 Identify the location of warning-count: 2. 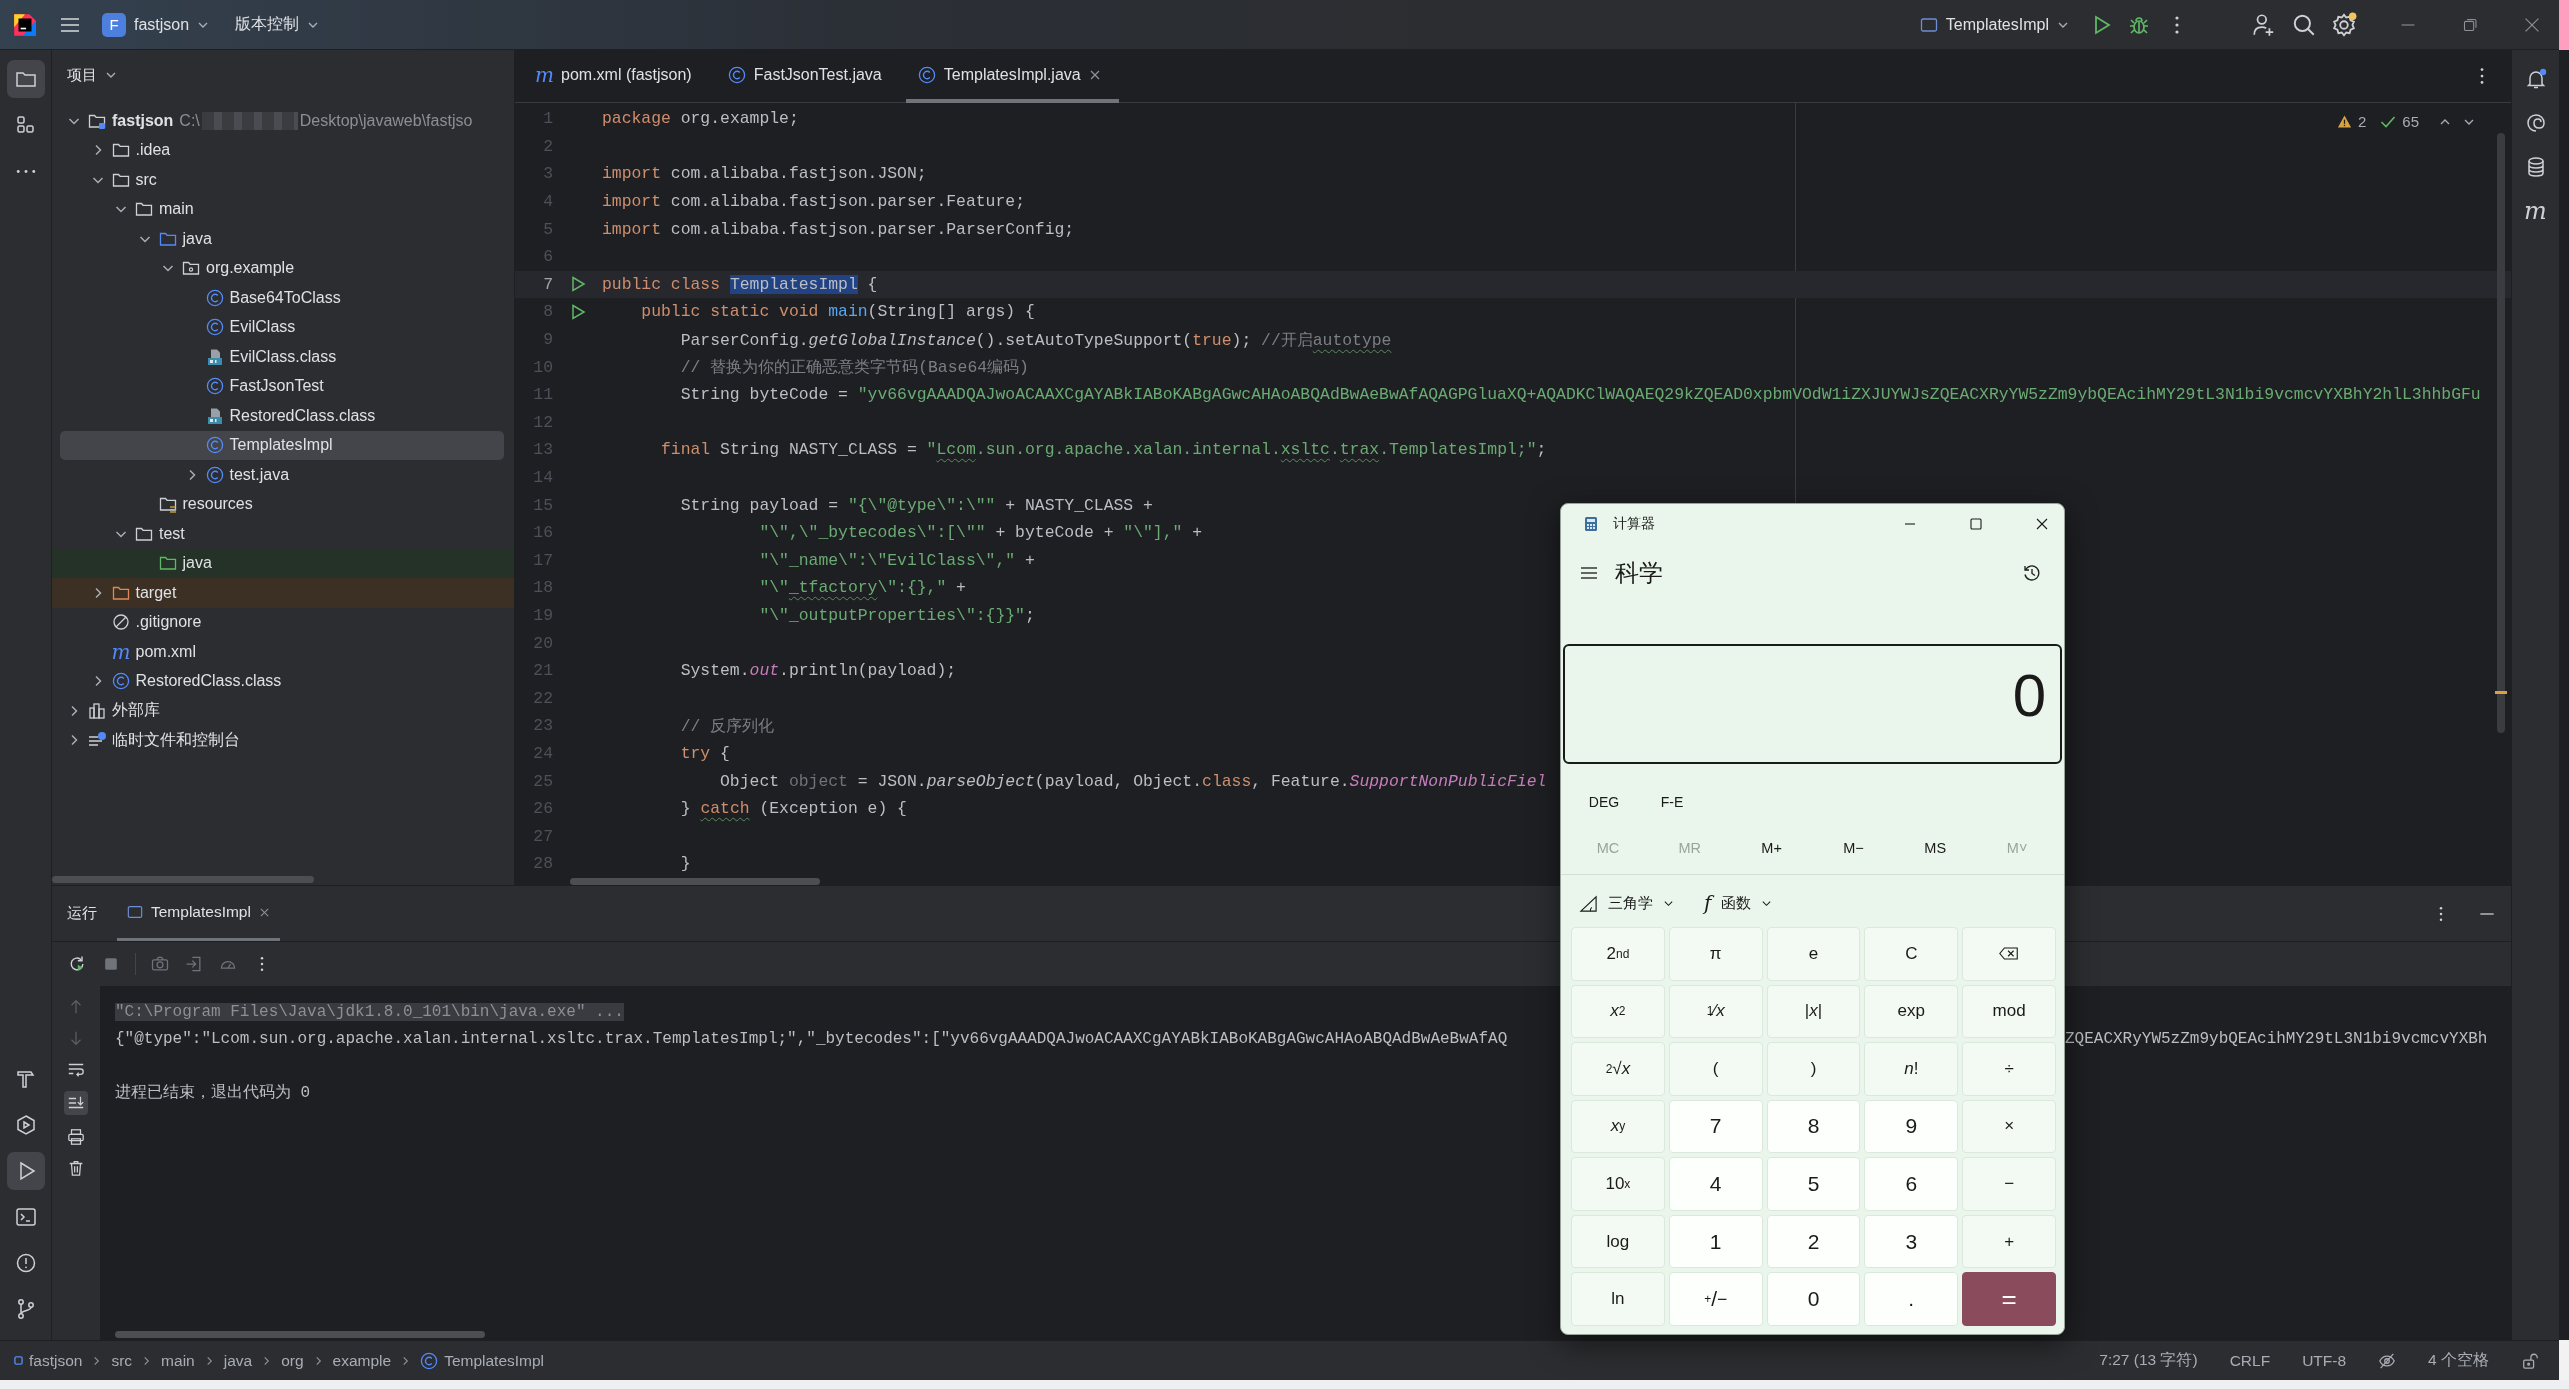
(2362, 121).